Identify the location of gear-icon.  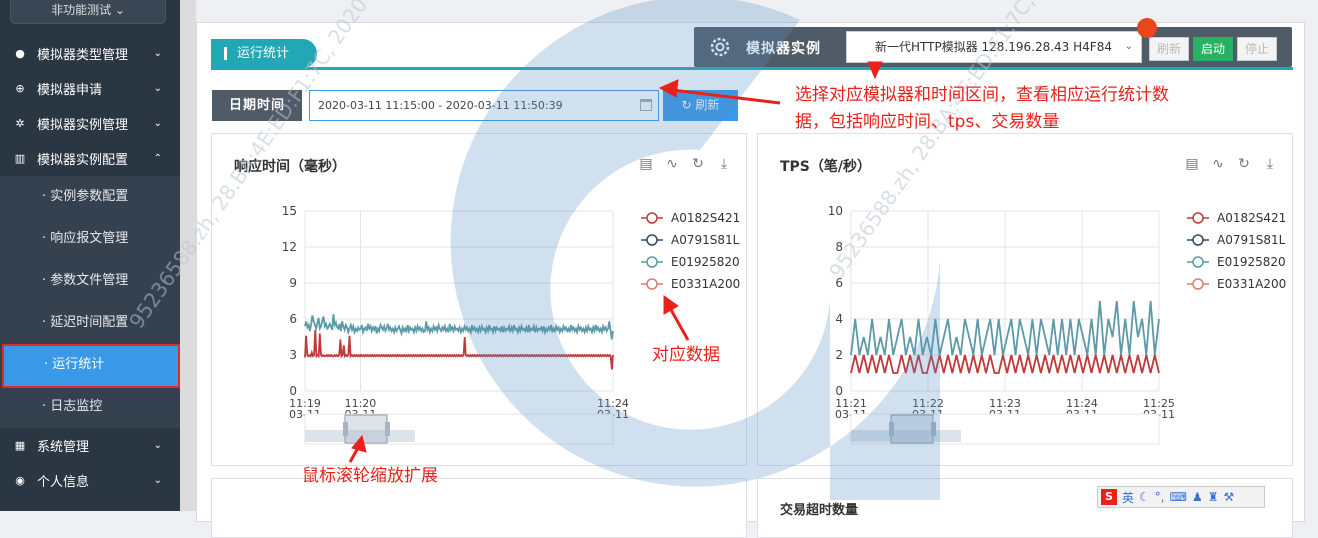
(720, 47).